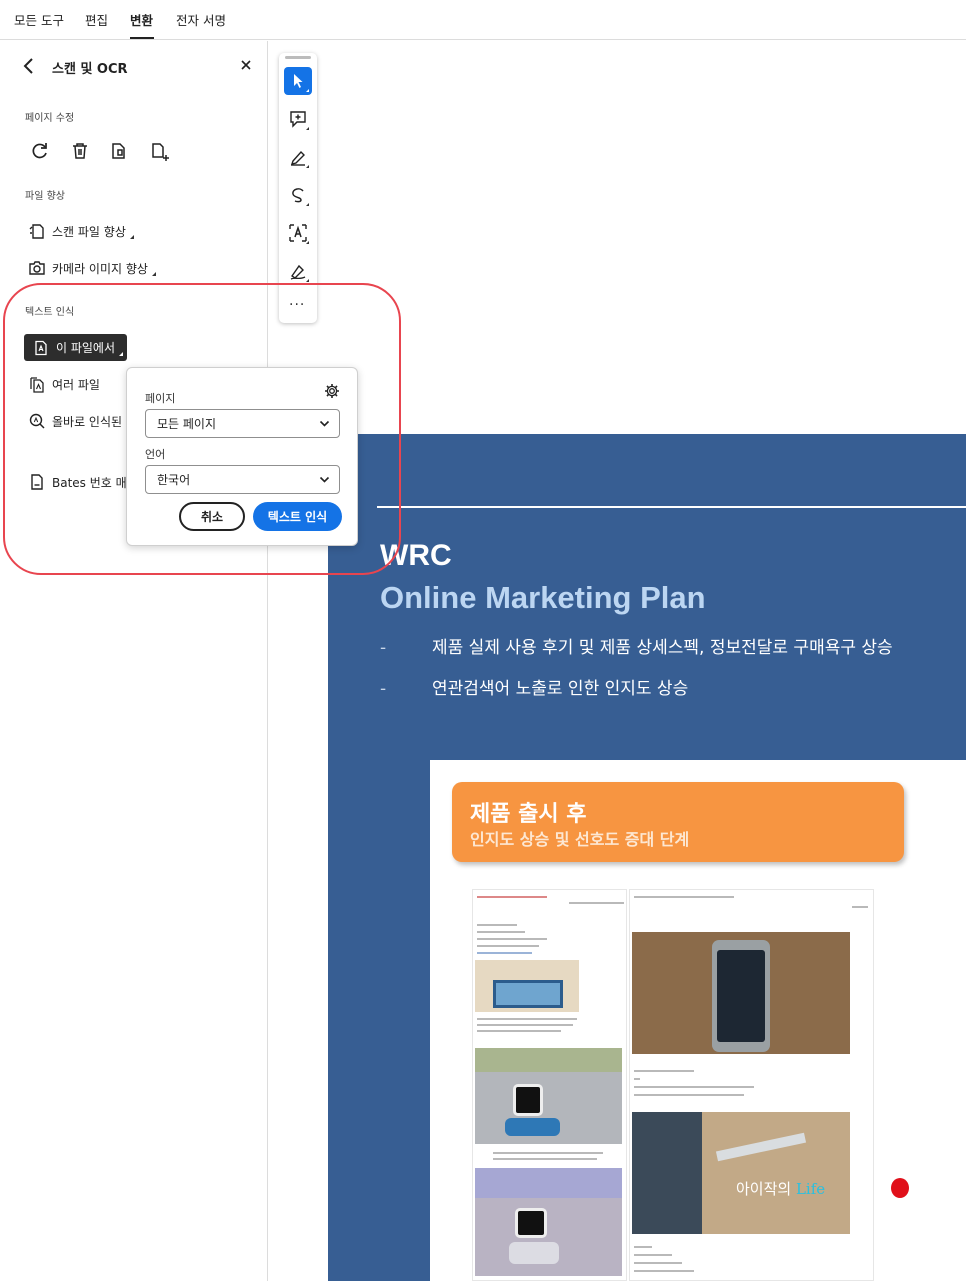 Image resolution: width=966 pixels, height=1281 pixels. I want to click on banner-title: 제품 출시 후, so click(528, 814).